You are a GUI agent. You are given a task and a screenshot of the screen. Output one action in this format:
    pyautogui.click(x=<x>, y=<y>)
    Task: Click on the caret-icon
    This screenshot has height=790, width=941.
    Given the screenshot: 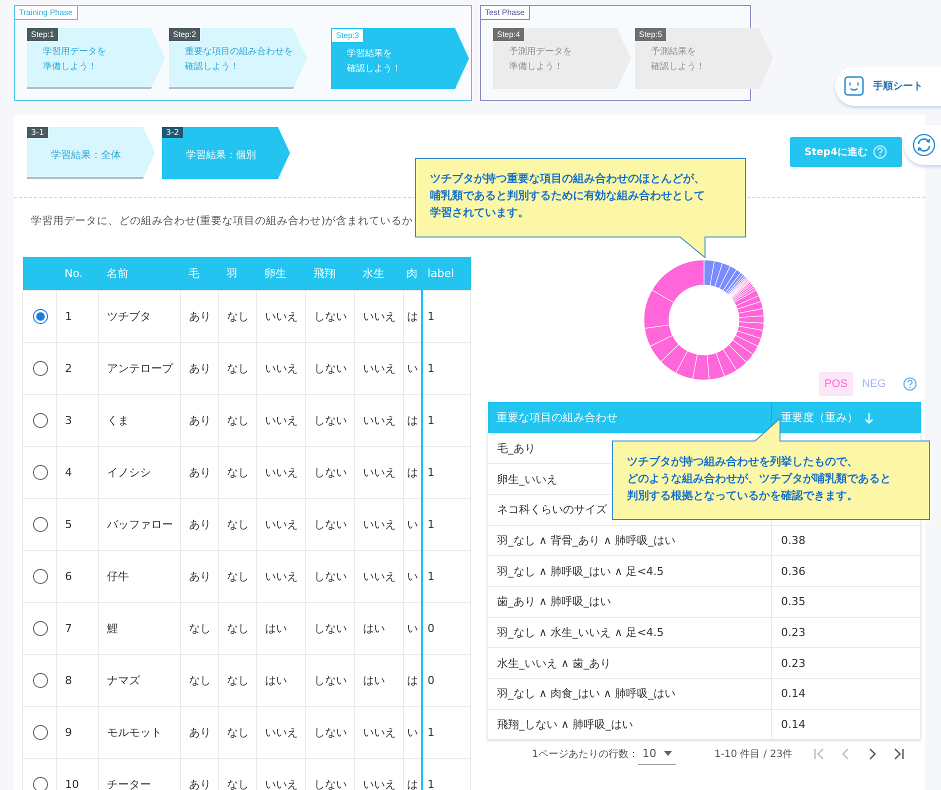 What is the action you would take?
    pyautogui.click(x=668, y=753)
    